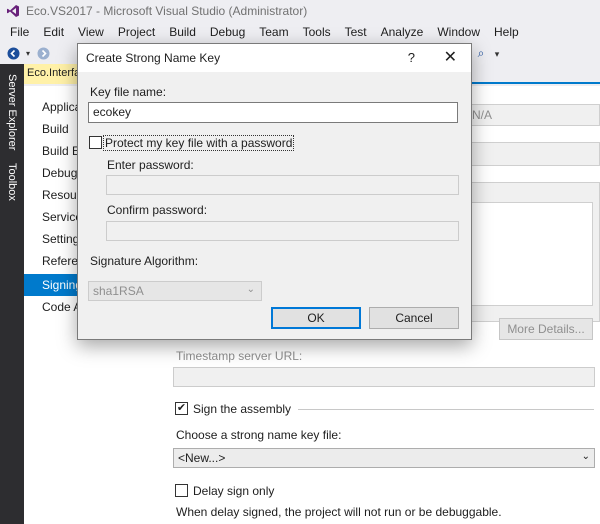 The image size is (600, 524). What do you see at coordinates (402, 32) in the screenshot?
I see `menu-analyze: Analyze` at bounding box center [402, 32].